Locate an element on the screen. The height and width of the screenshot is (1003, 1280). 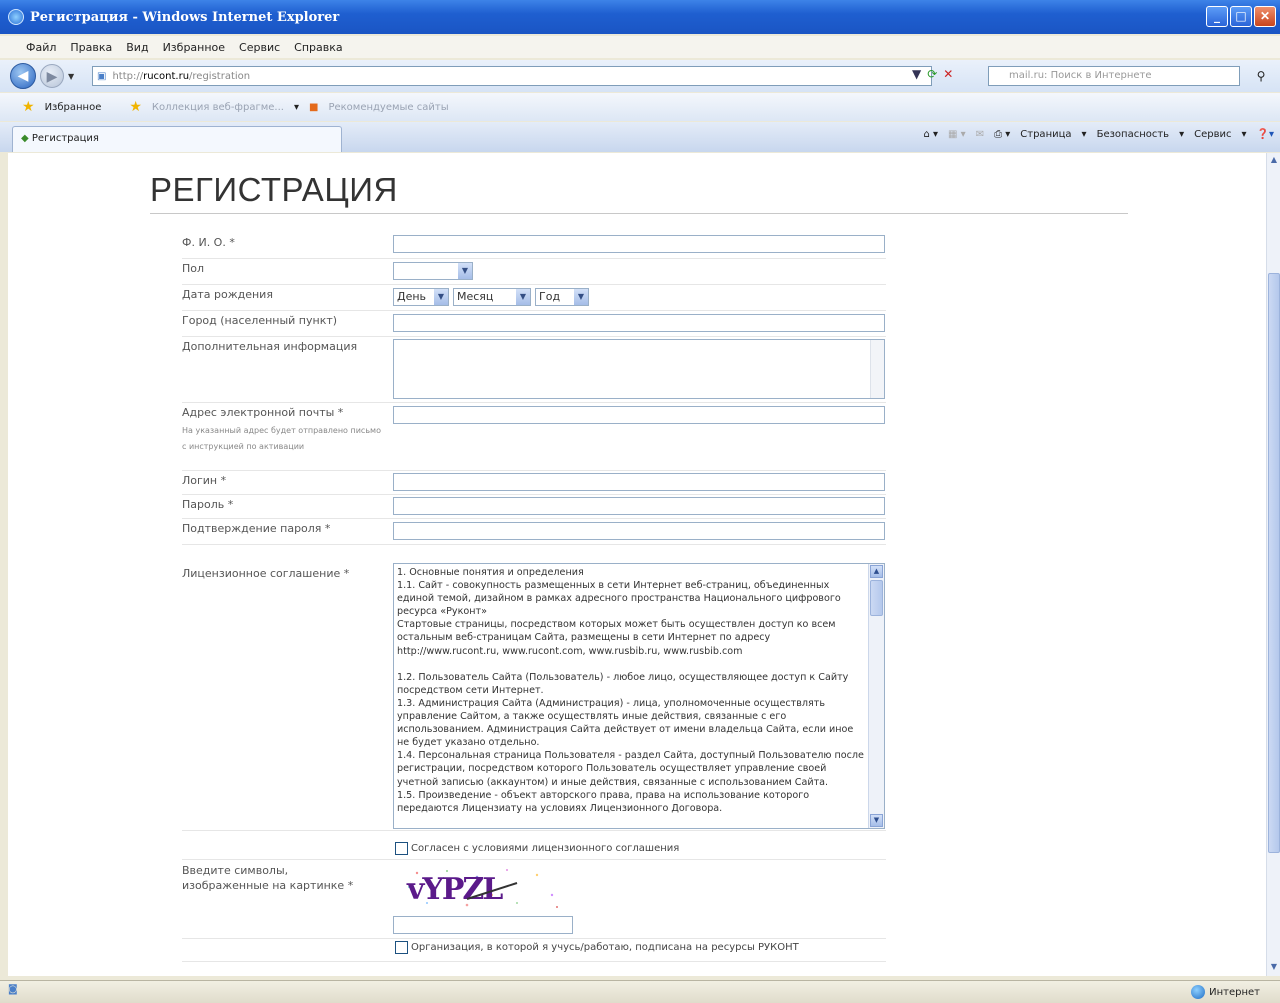
menu-favorites: Избранное is located at coordinates (194, 47).